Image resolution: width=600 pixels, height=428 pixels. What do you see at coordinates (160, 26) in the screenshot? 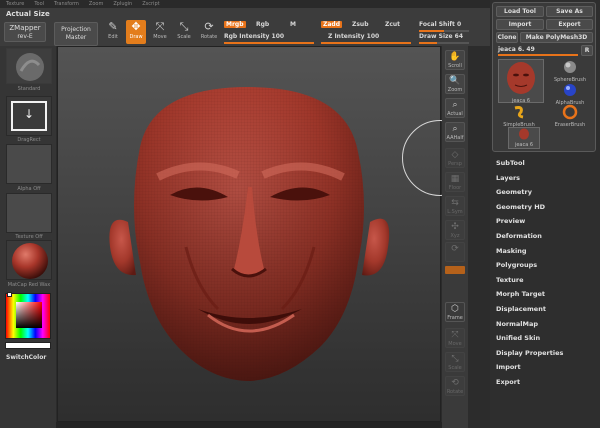
I see `move-icon: ⤧` at bounding box center [160, 26].